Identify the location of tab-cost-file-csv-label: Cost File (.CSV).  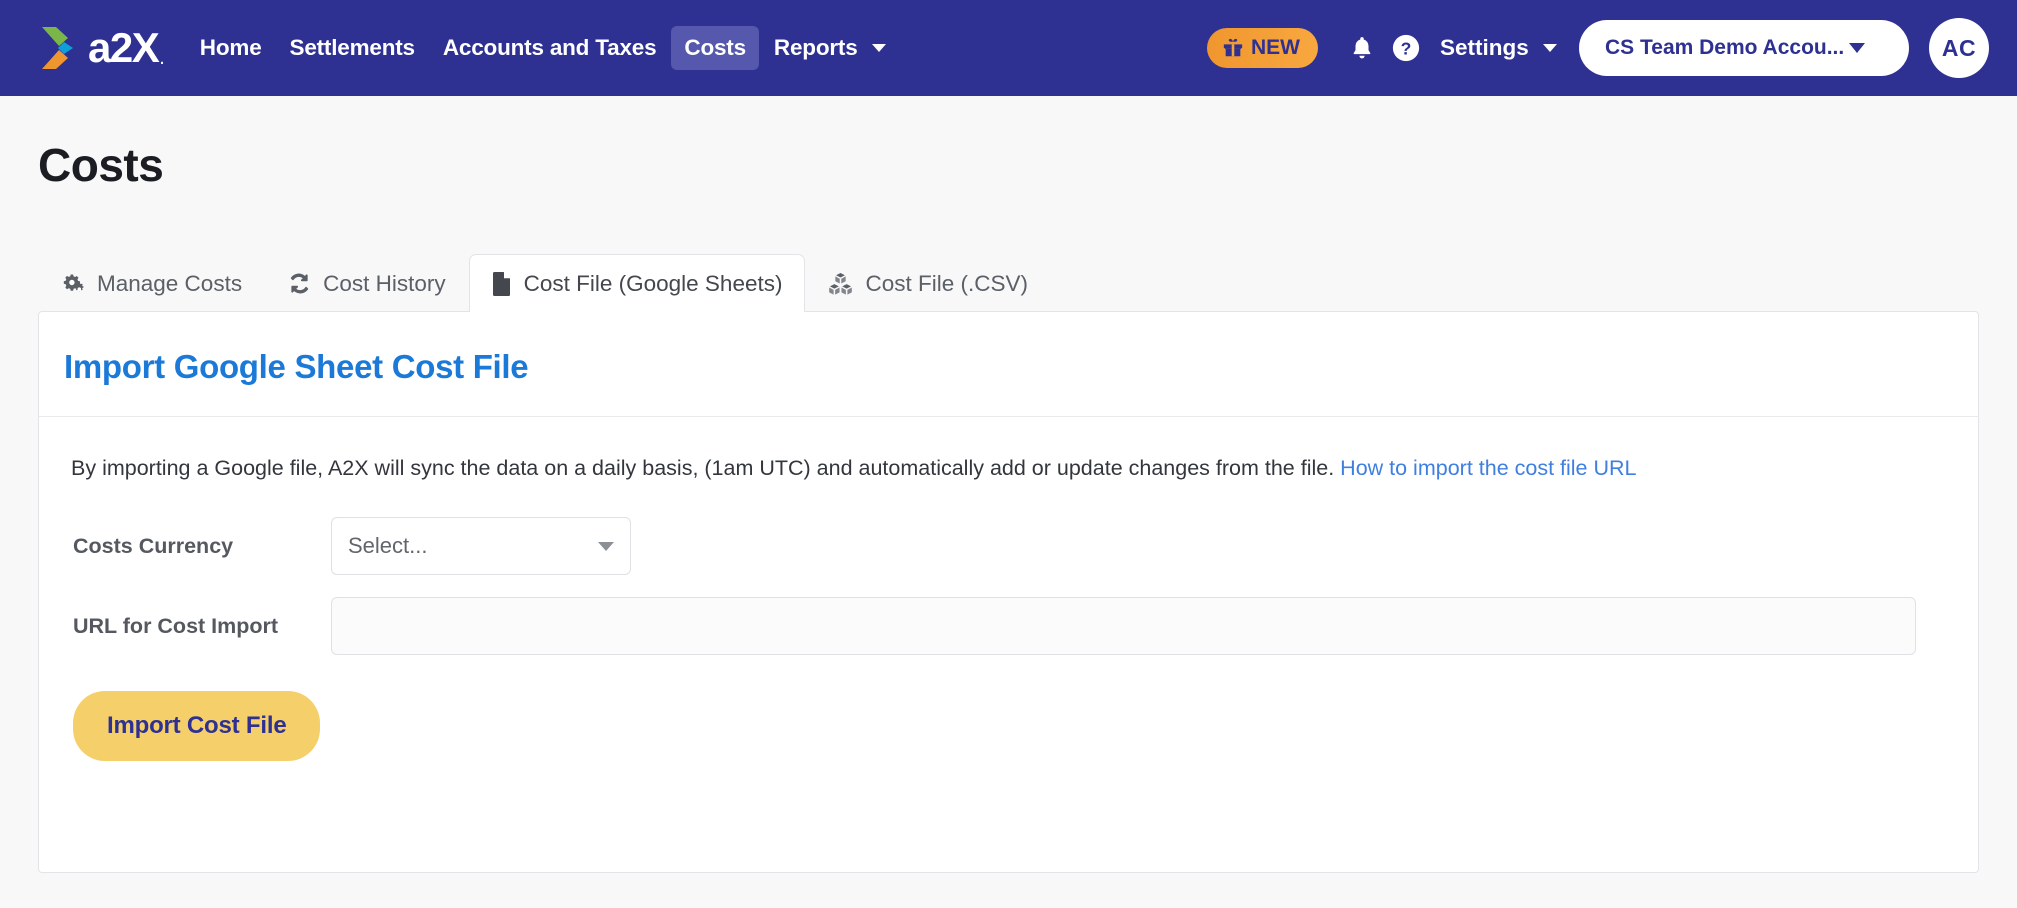
(947, 283).